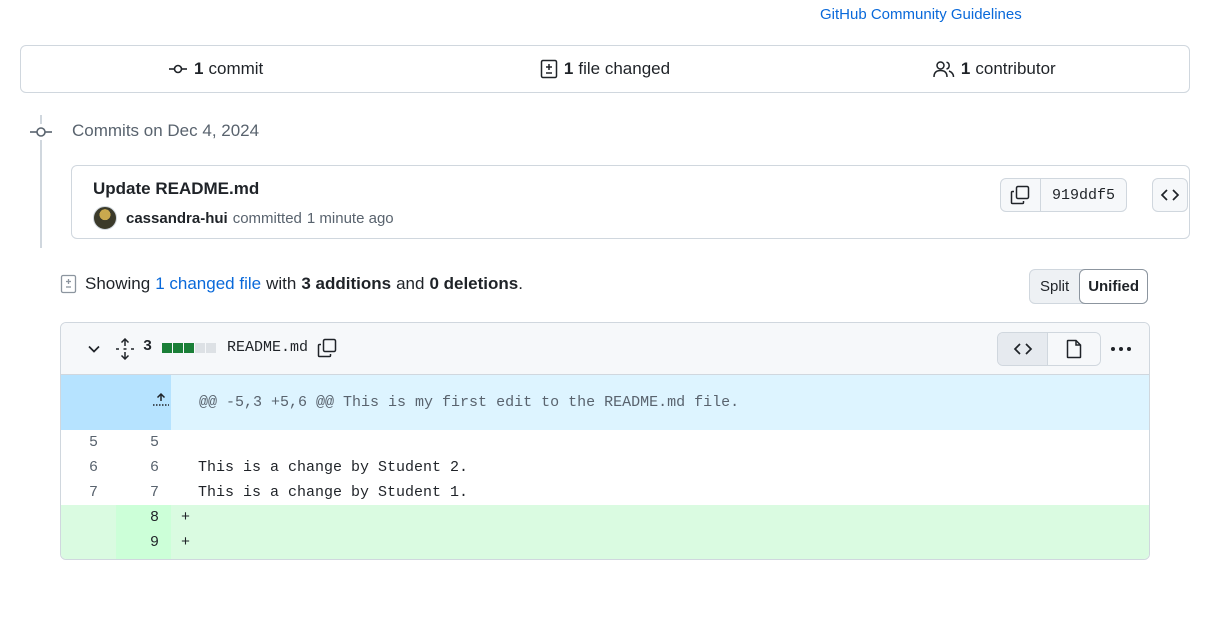 The image size is (1217, 638). What do you see at coordinates (267, 347) in the screenshot?
I see `file-name-link: README.md` at bounding box center [267, 347].